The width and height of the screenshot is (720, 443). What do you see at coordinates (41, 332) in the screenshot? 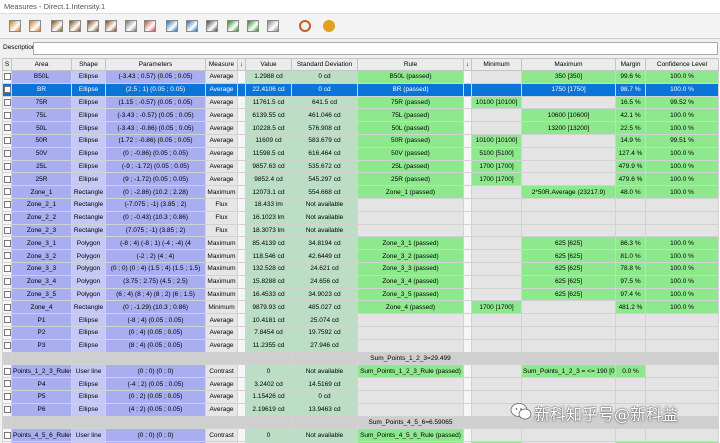
I see `area-cell: P2` at bounding box center [41, 332].